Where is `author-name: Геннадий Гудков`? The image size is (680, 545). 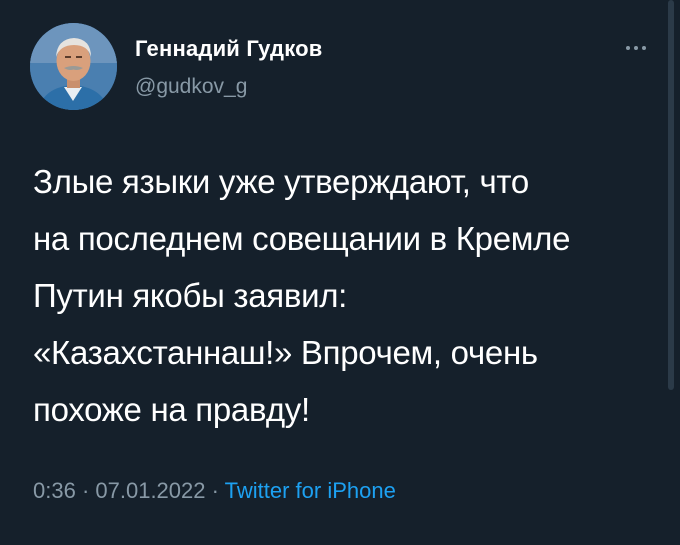
author-name: Геннадий Гудков is located at coordinates (229, 49).